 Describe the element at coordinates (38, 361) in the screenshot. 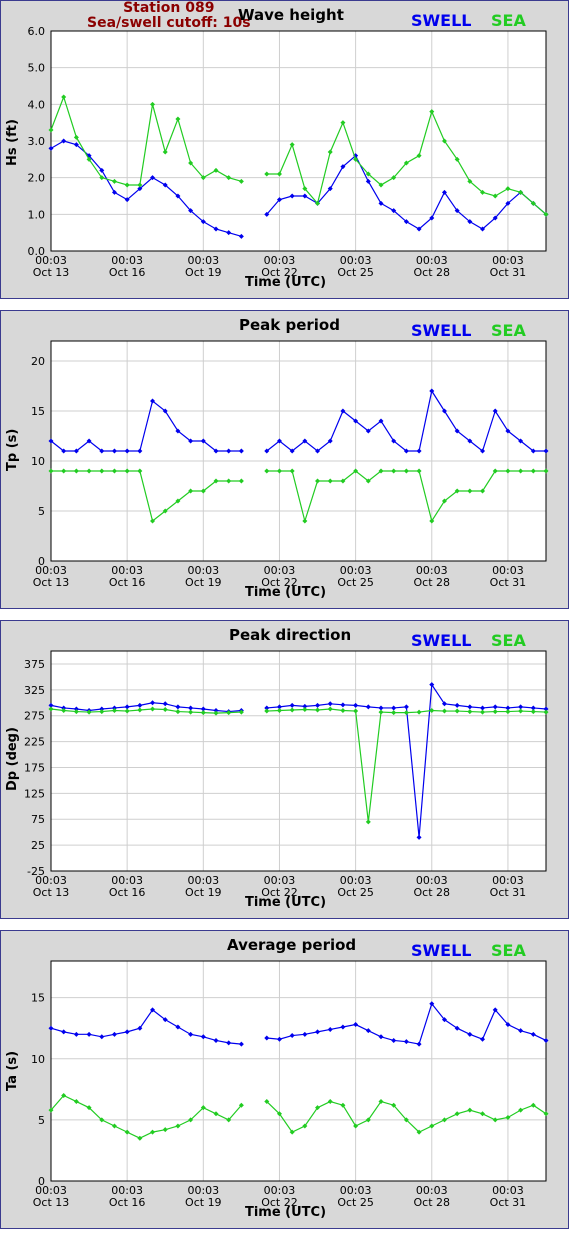

I see `y-tick-label: 20` at that location.